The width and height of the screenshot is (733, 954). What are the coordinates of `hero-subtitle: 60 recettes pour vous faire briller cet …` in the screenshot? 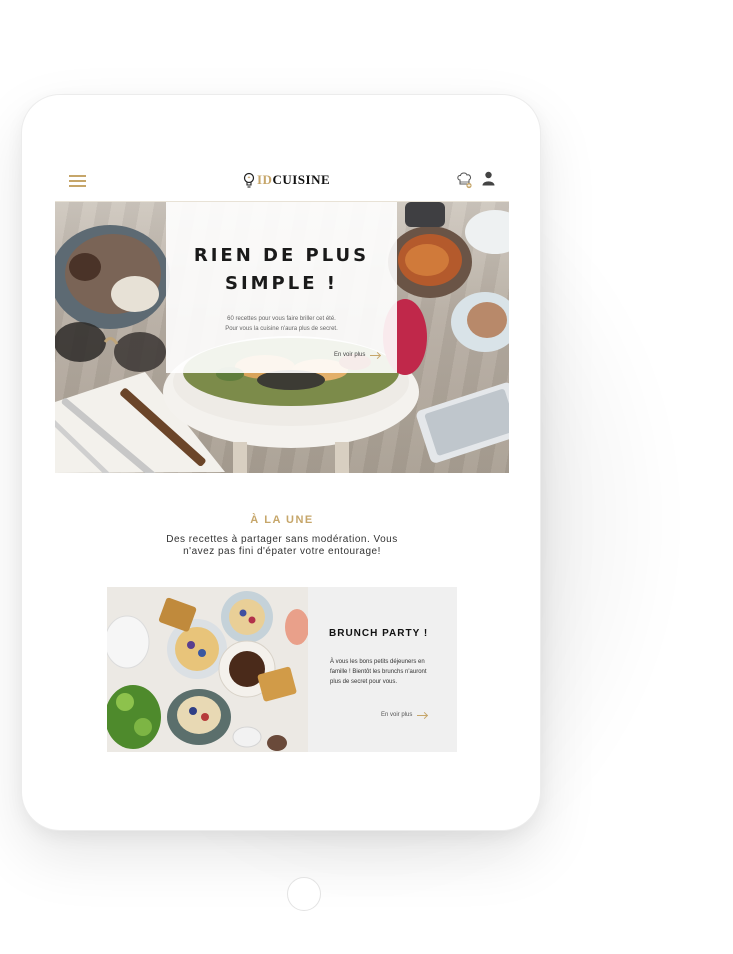 It's located at (281, 324).